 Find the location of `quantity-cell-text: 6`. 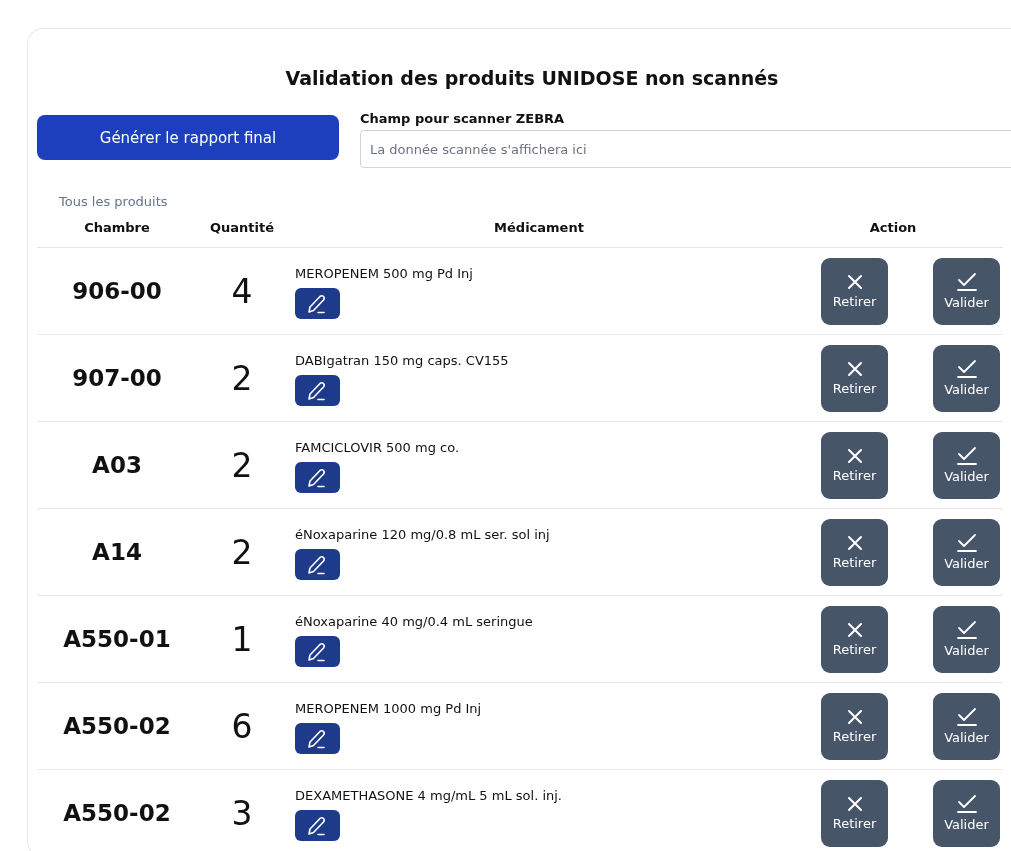

quantity-cell-text: 6 is located at coordinates (242, 726).